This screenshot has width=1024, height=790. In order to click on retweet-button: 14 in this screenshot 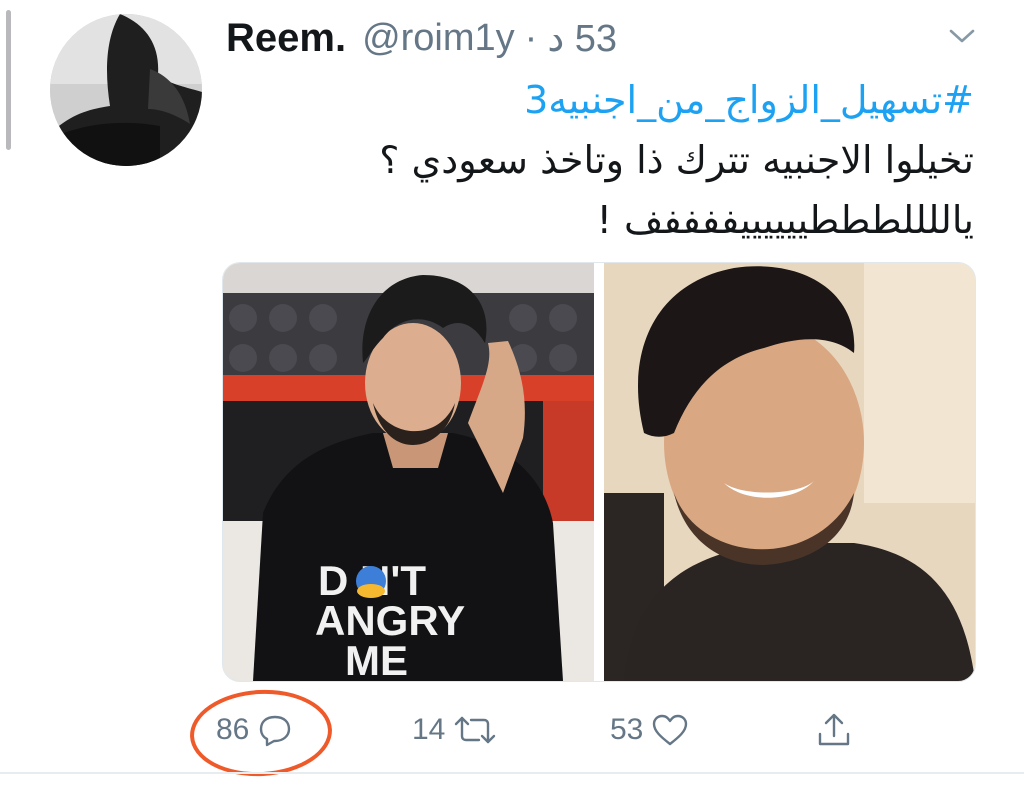, I will do `click(454, 730)`.